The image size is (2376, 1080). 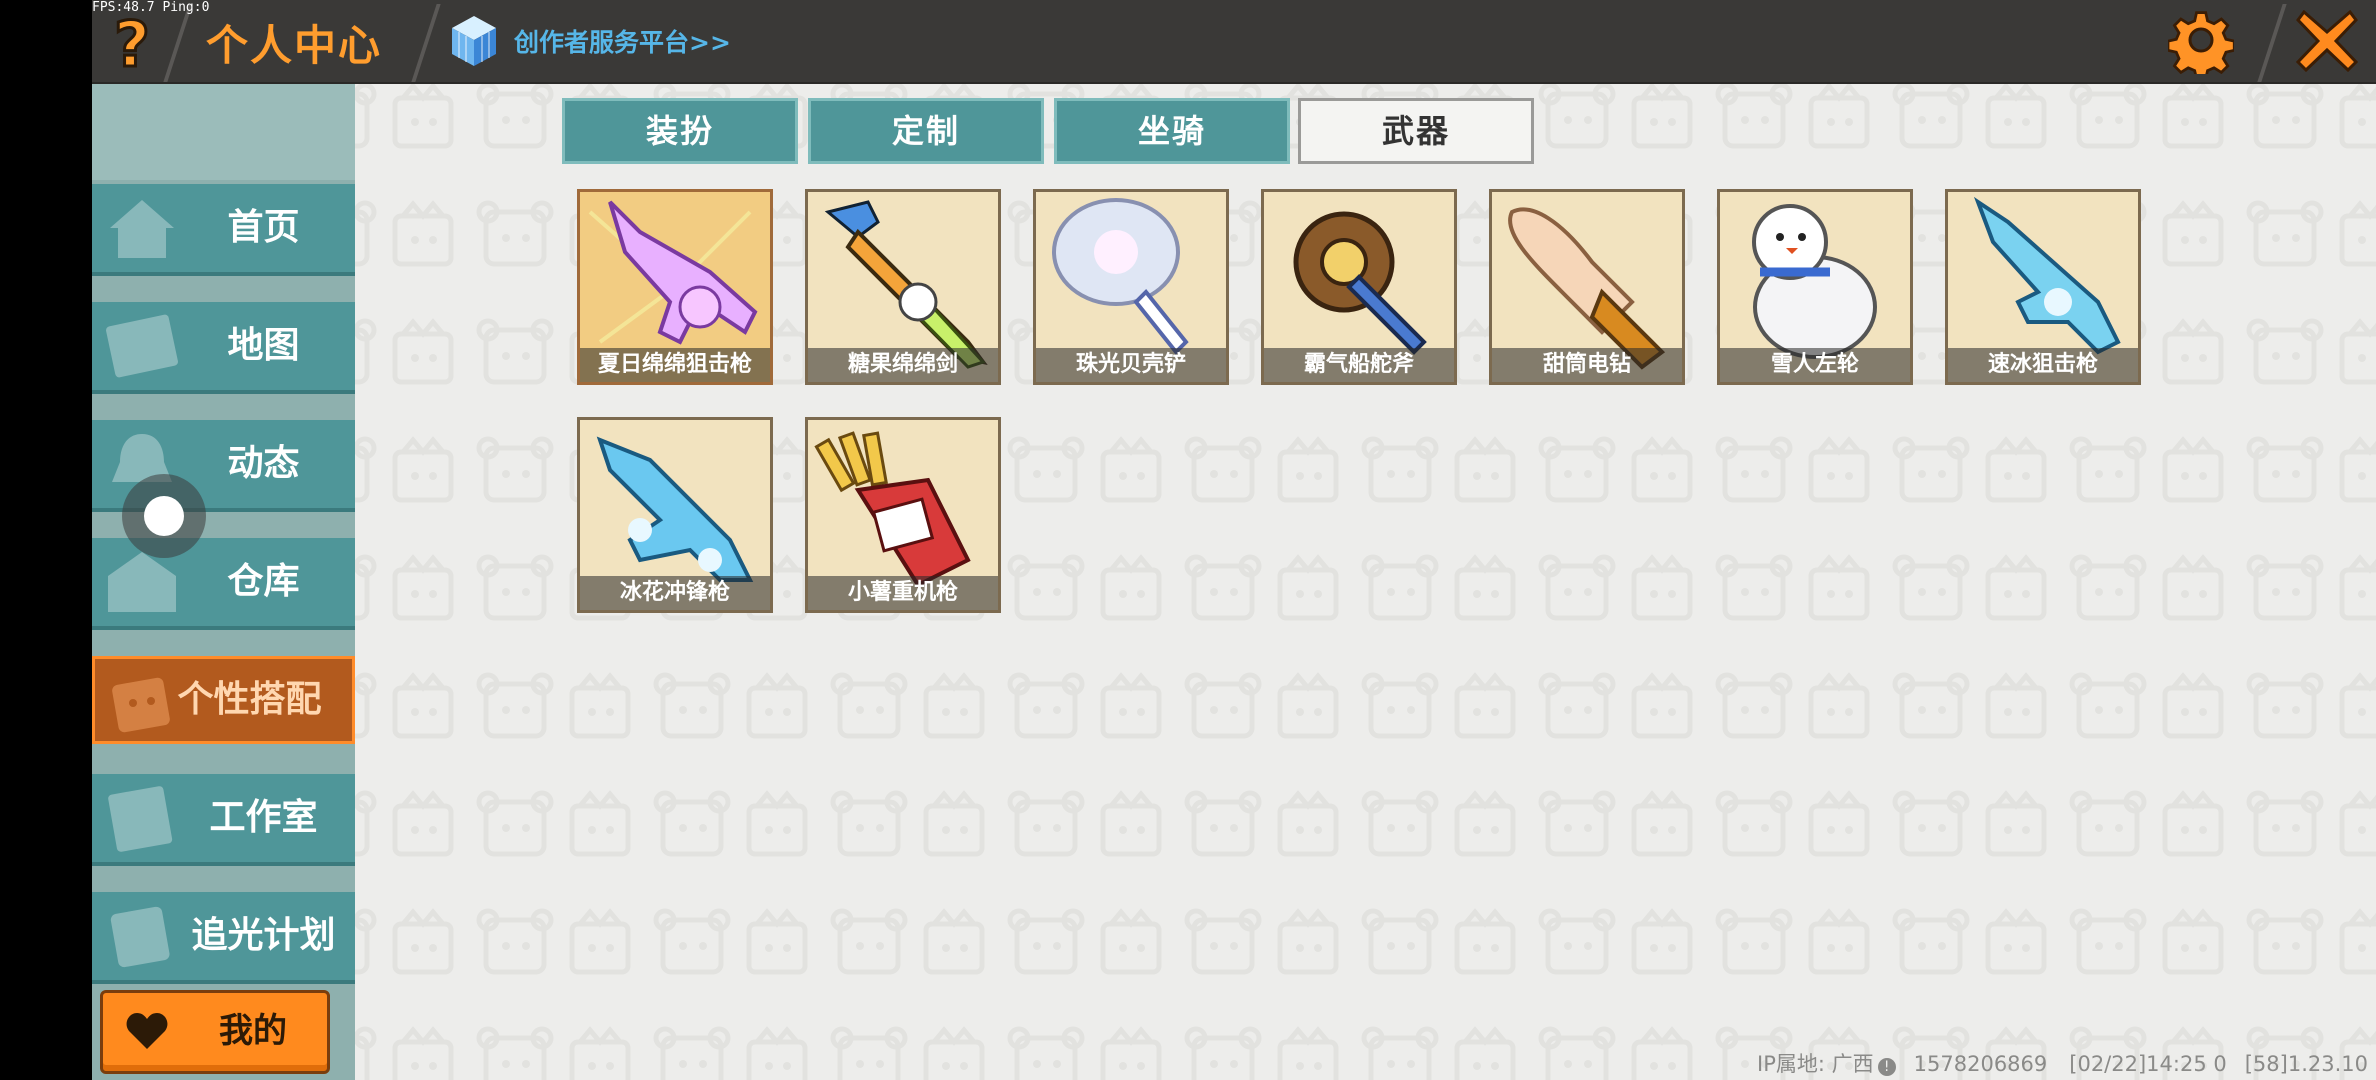 What do you see at coordinates (675, 287) in the screenshot?
I see `weapon-item: 夏日绵绵狙击枪` at bounding box center [675, 287].